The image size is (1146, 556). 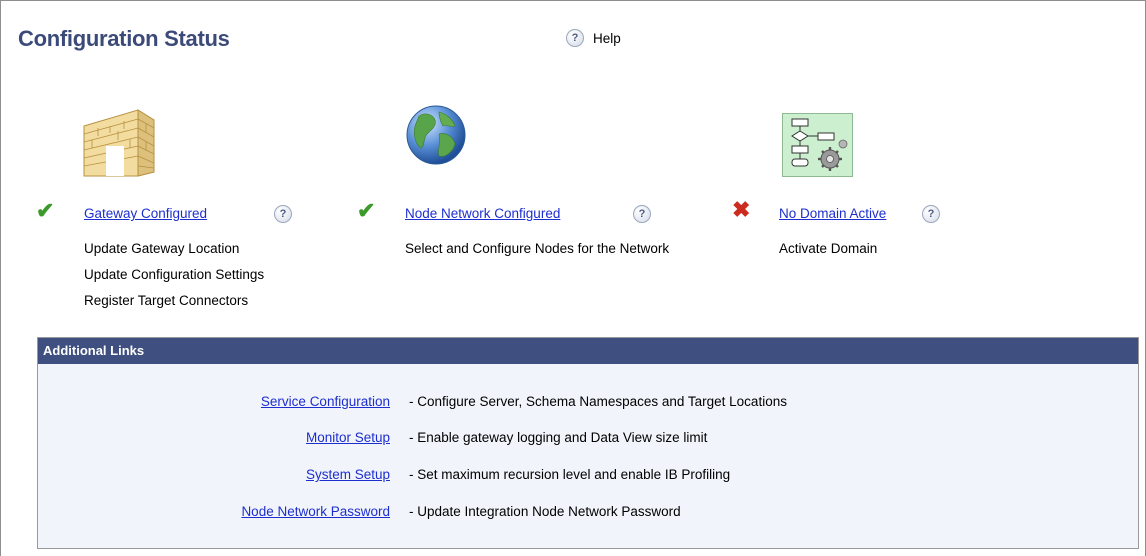 What do you see at coordinates (120, 143) in the screenshot?
I see `firewall-gateway-icon` at bounding box center [120, 143].